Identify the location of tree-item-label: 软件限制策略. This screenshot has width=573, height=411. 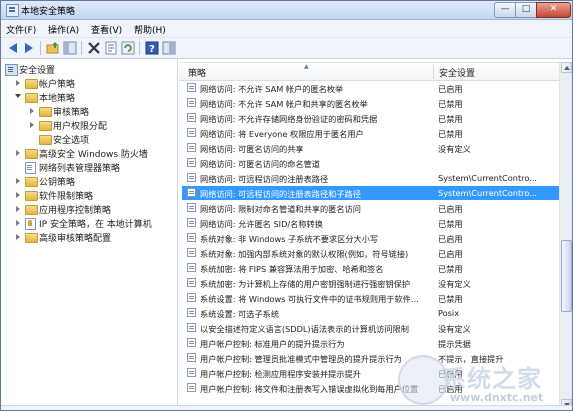
(66, 197).